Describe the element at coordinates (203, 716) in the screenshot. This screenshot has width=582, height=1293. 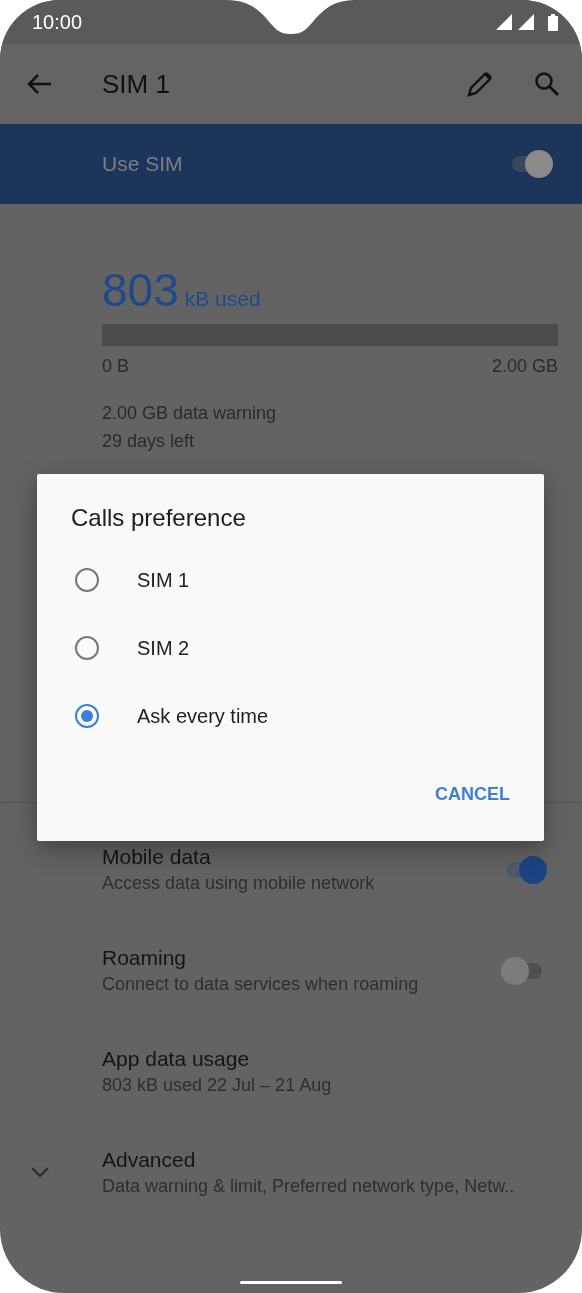
I see `option-label: Ask every time` at that location.